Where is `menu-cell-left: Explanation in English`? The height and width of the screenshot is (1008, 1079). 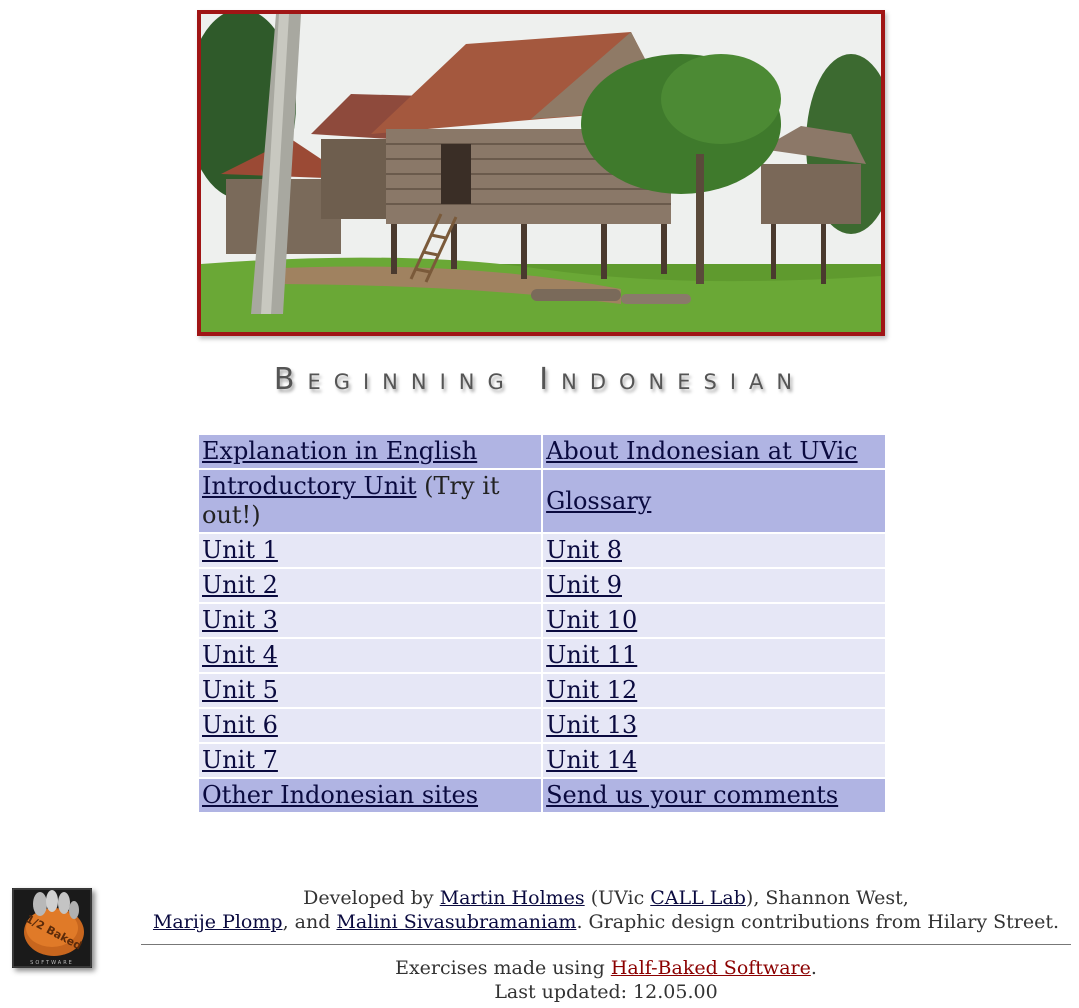 menu-cell-left: Explanation in English is located at coordinates (370, 451).